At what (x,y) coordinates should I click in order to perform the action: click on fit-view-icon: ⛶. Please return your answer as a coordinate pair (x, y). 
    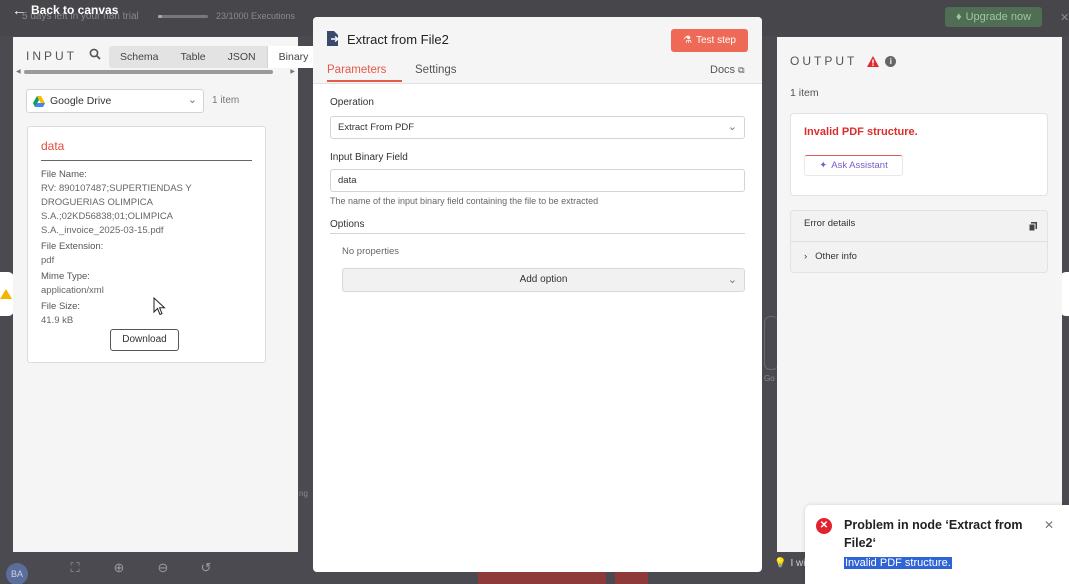
    Looking at the image, I should click on (75, 569).